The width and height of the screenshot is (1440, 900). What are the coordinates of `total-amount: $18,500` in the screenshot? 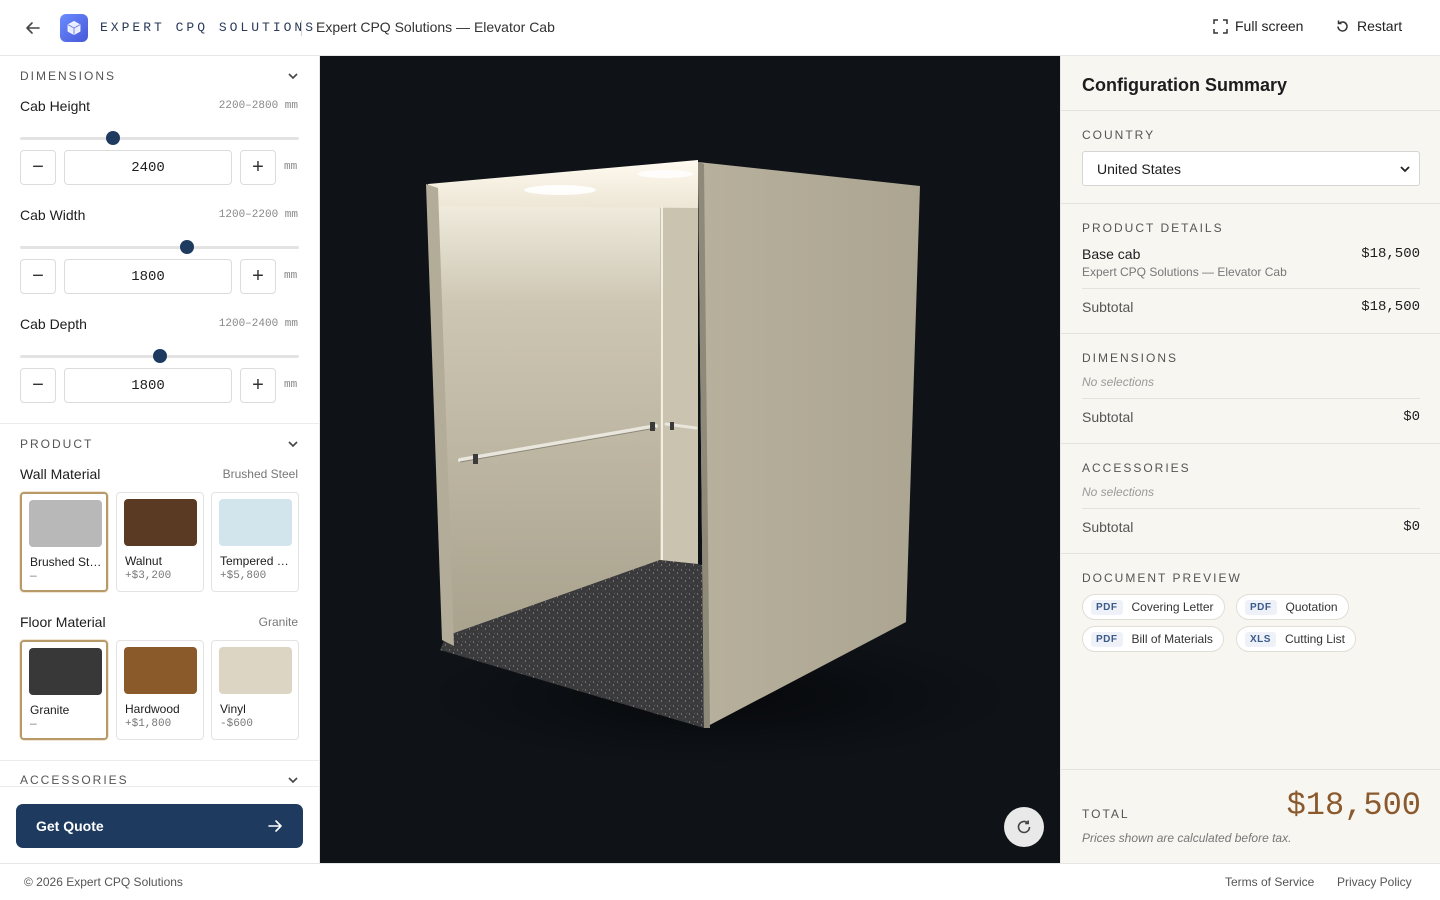 It's located at (1353, 805).